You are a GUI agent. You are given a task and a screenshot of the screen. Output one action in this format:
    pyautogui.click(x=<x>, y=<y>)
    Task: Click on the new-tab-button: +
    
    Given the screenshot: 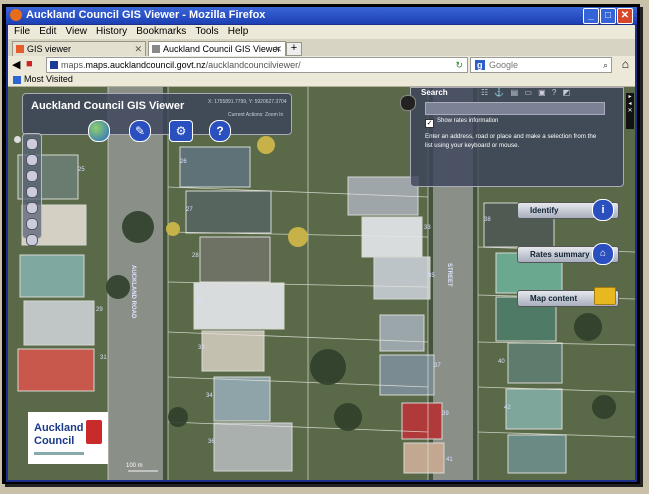 What is the action you would take?
    pyautogui.click(x=294, y=49)
    